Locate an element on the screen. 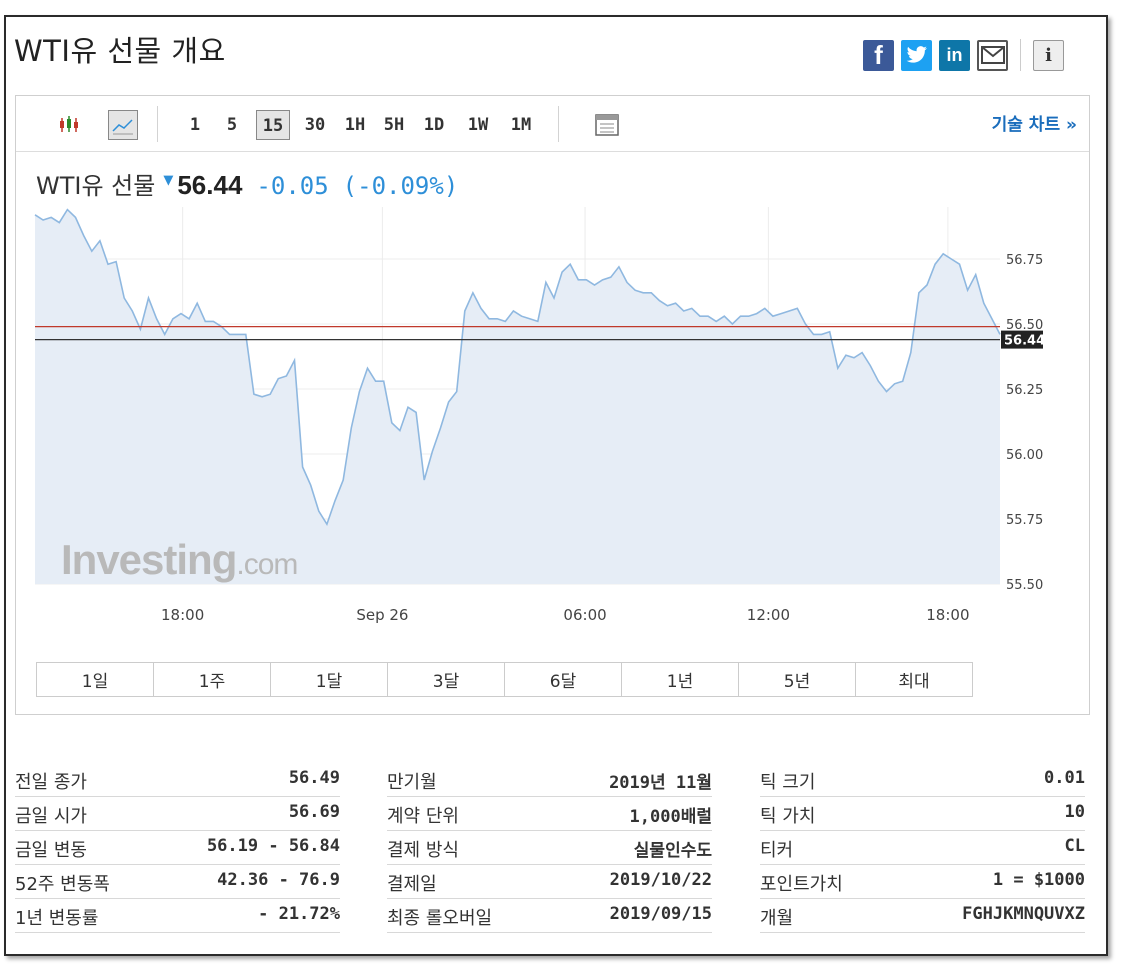 The height and width of the screenshot is (976, 1125). stat-label: 결제일 is located at coordinates (412, 884).